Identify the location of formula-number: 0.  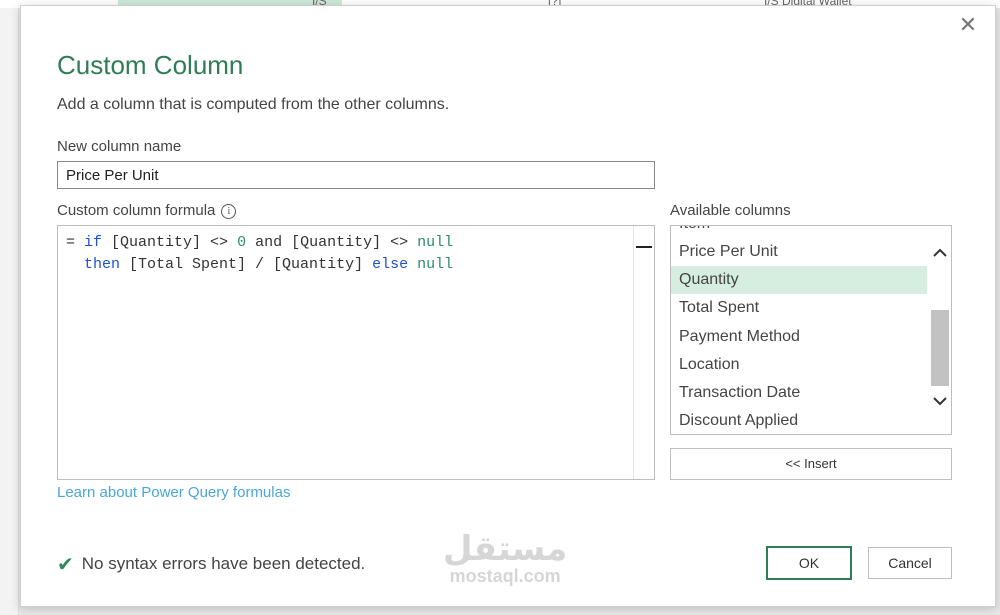
(242, 242).